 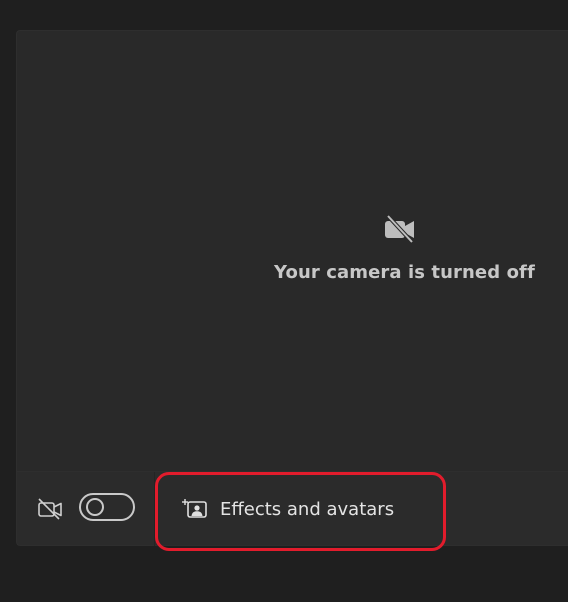 What do you see at coordinates (307, 509) in the screenshot?
I see `effects-button-label: Effects and avatars` at bounding box center [307, 509].